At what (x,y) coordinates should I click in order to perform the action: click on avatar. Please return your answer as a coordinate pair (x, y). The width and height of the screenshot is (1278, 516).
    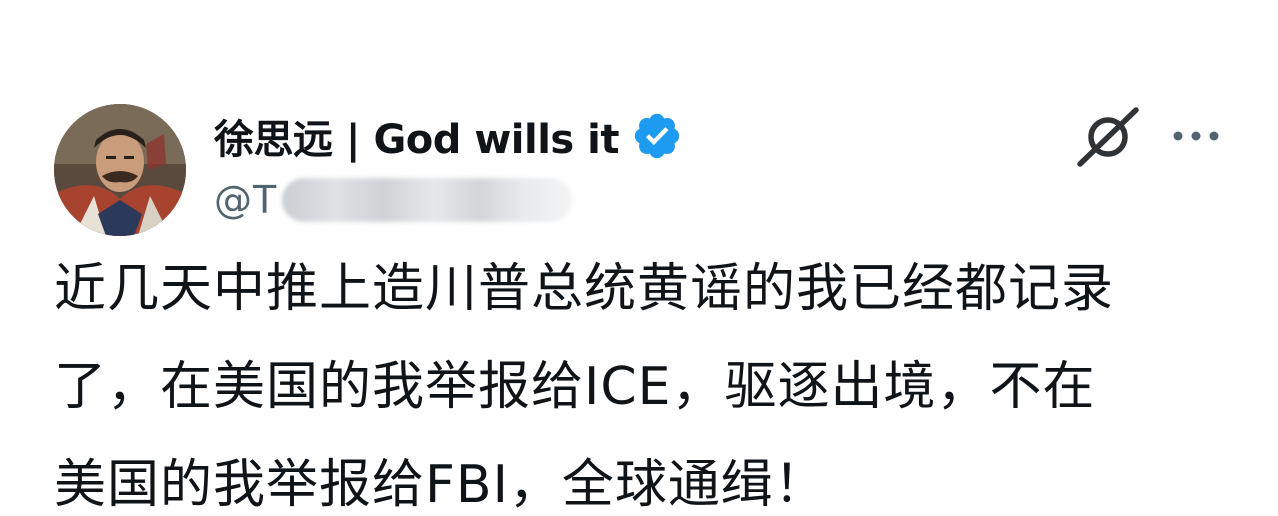
    Looking at the image, I should click on (120, 170).